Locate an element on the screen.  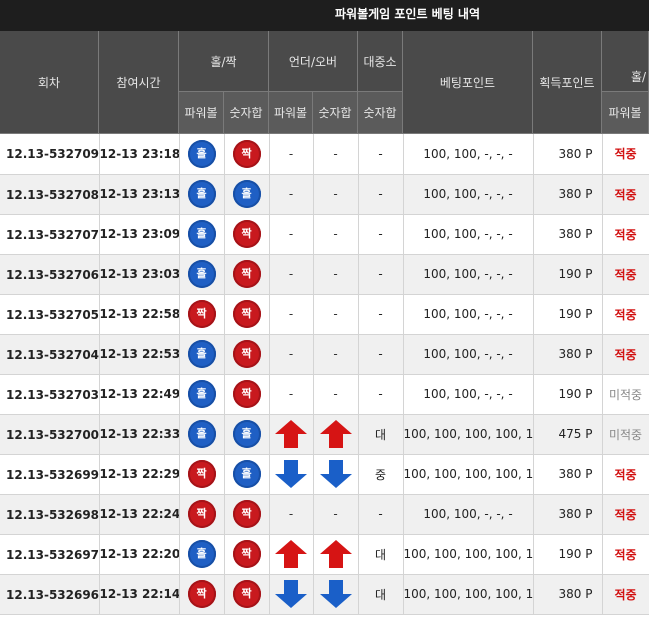
round-cell: 12.13-532704회 is located at coordinates (50, 354).